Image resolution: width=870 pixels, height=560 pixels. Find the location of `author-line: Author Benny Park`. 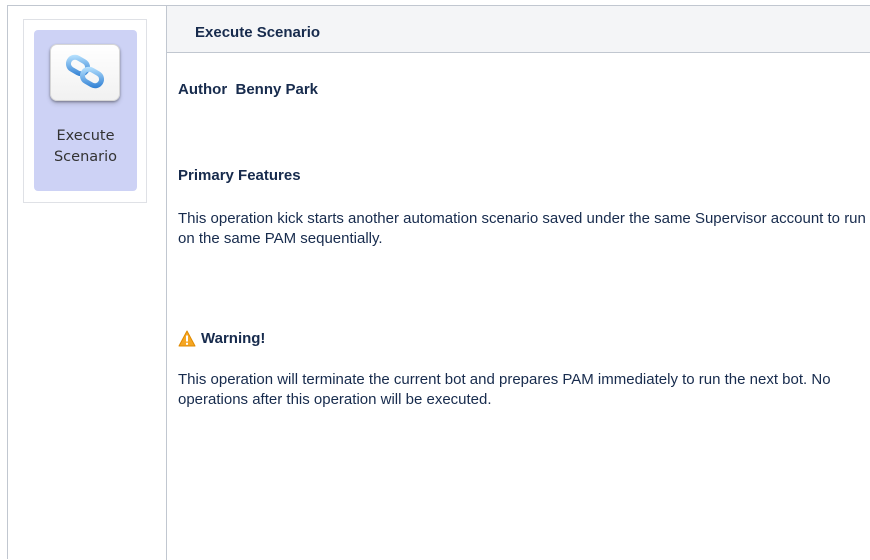

author-line: Author Benny Park is located at coordinates (248, 89).